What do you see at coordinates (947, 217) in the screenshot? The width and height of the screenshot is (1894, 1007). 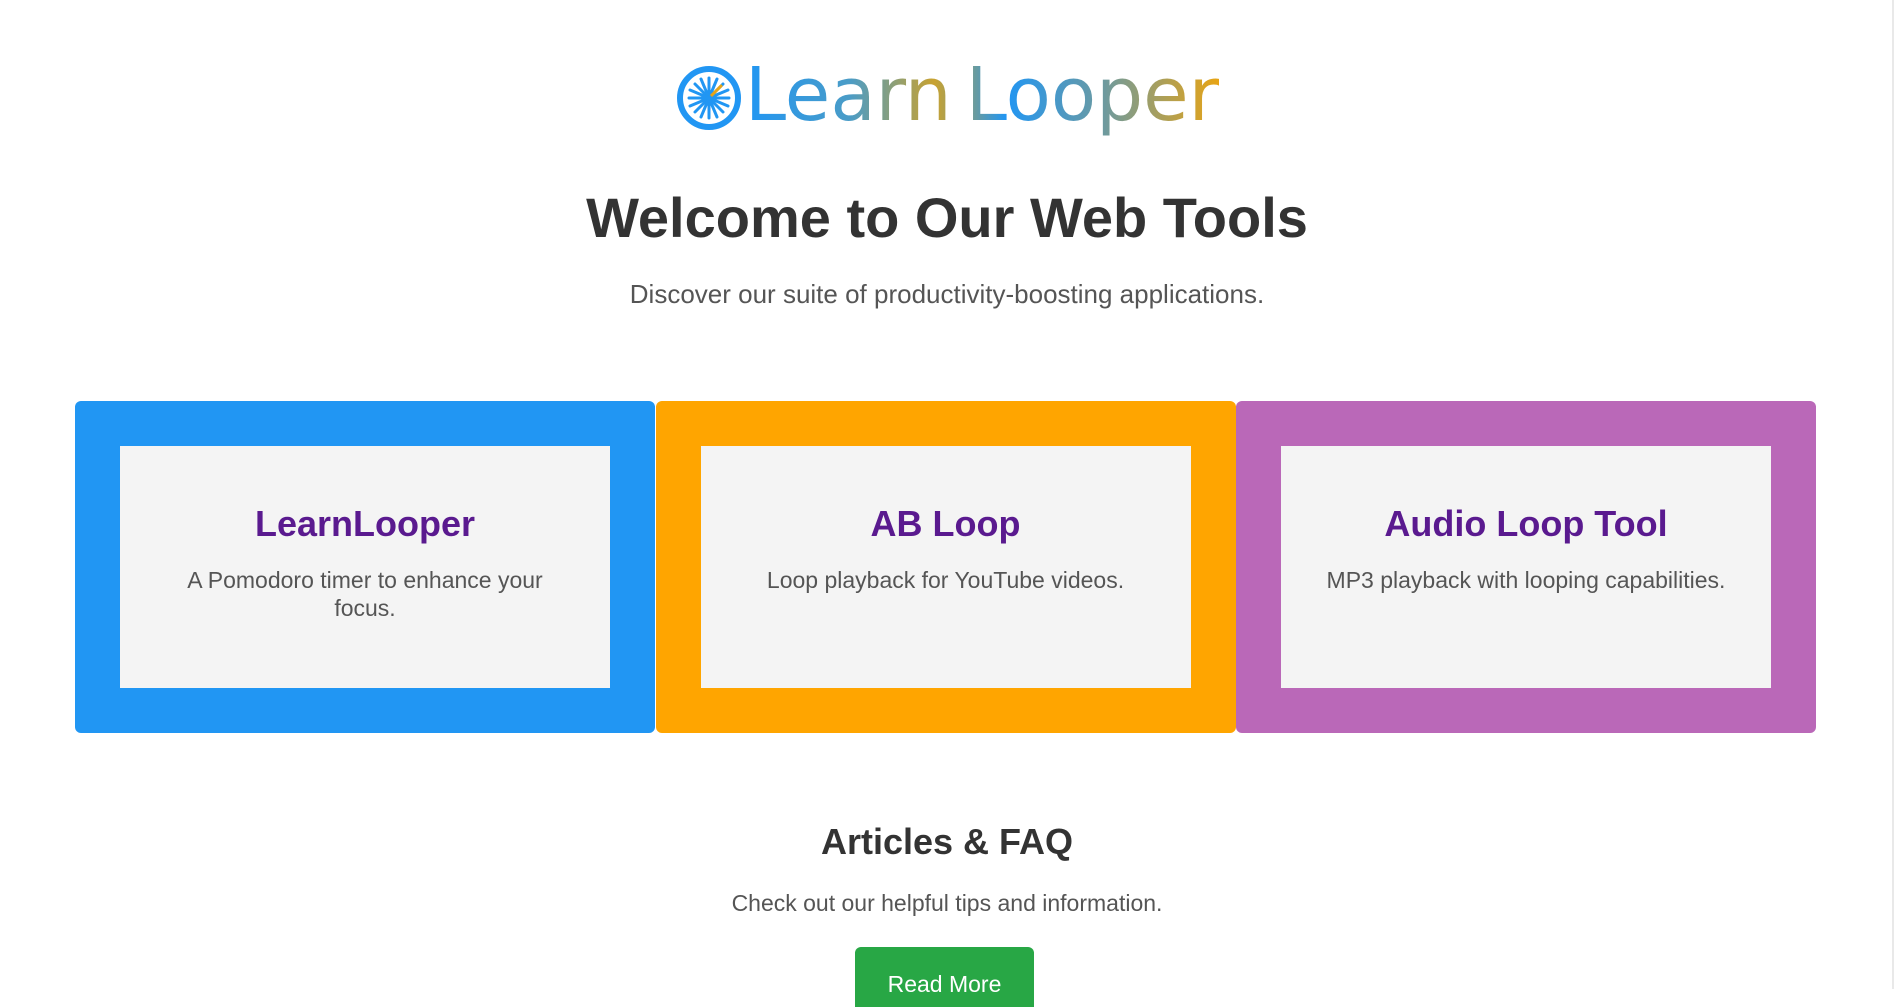 I see `hero-title: Welcome to Our Web Tools` at bounding box center [947, 217].